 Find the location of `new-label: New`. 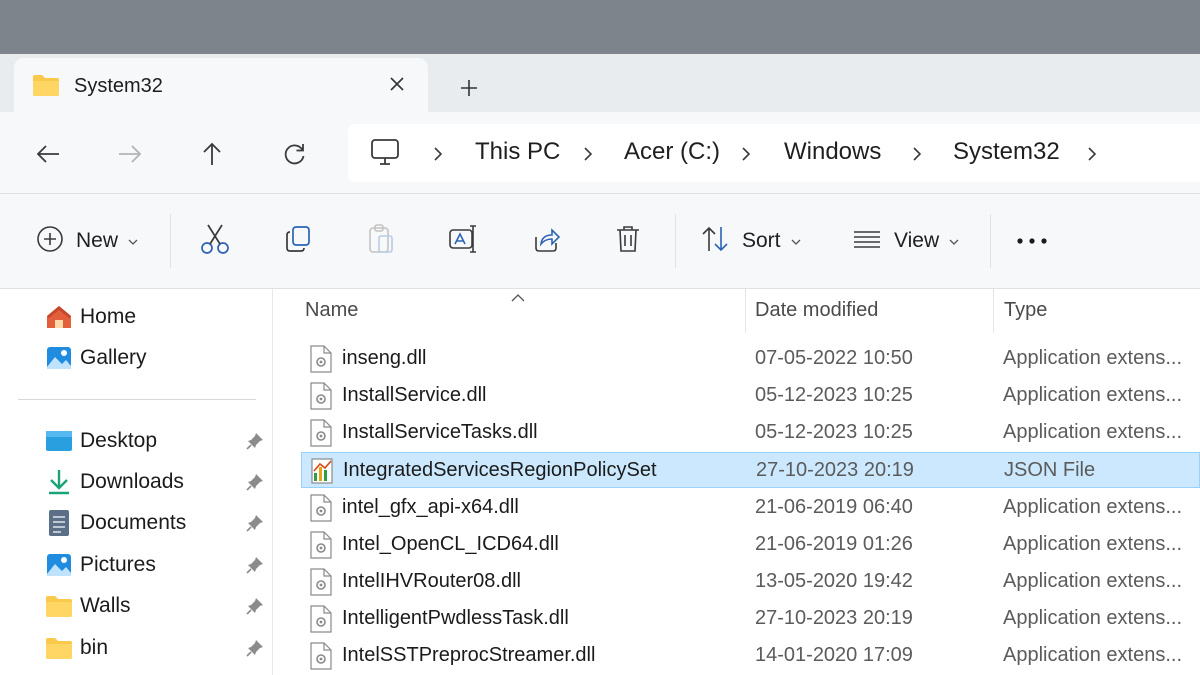

new-label: New is located at coordinates (97, 240).